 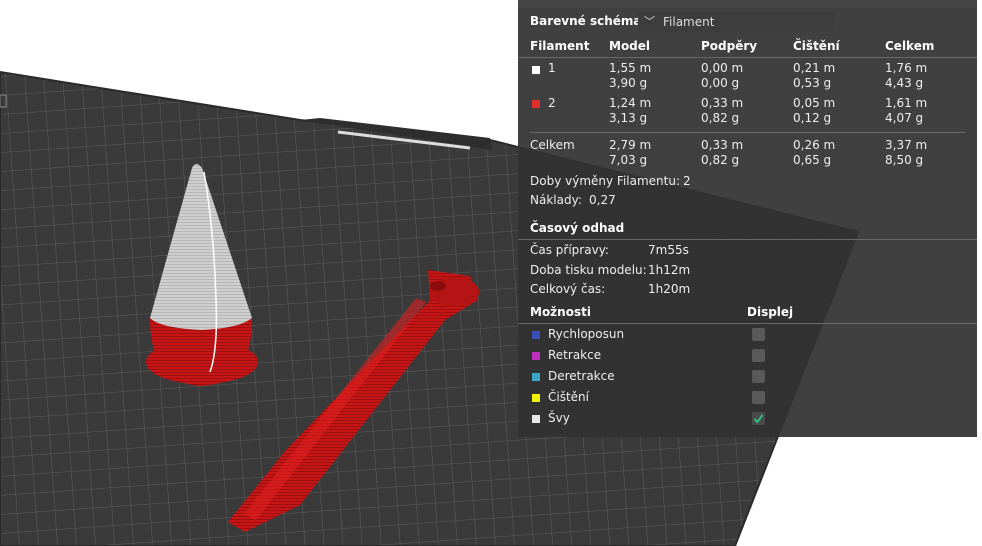 What do you see at coordinates (722, 145) in the screenshot?
I see `totals-supports-m: 0,33 m` at bounding box center [722, 145].